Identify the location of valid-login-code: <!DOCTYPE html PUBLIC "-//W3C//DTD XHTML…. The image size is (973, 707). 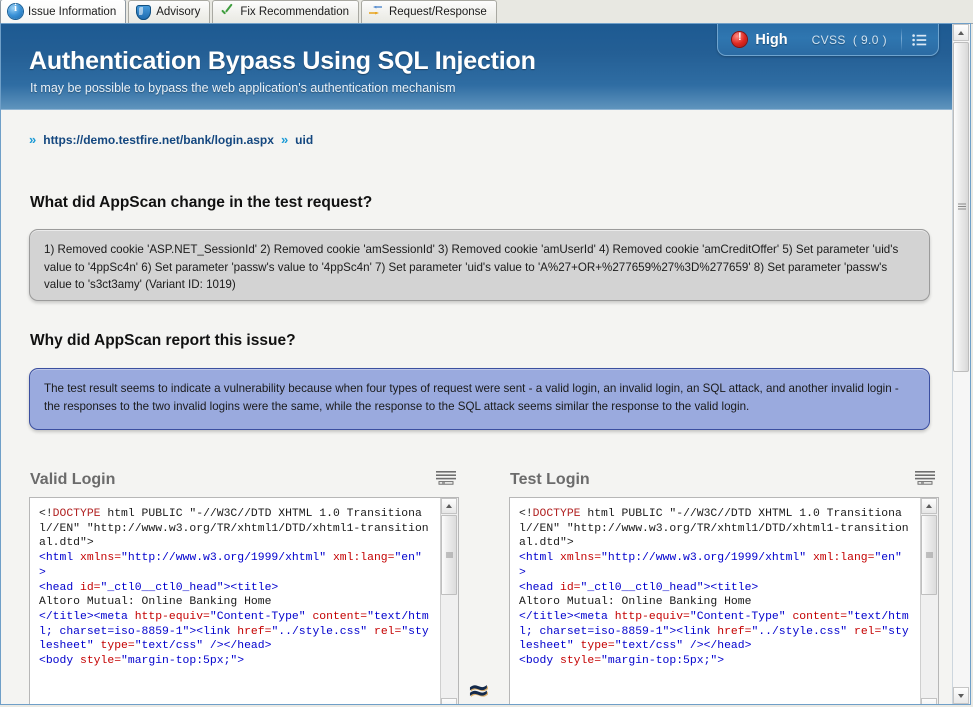
(234, 588).